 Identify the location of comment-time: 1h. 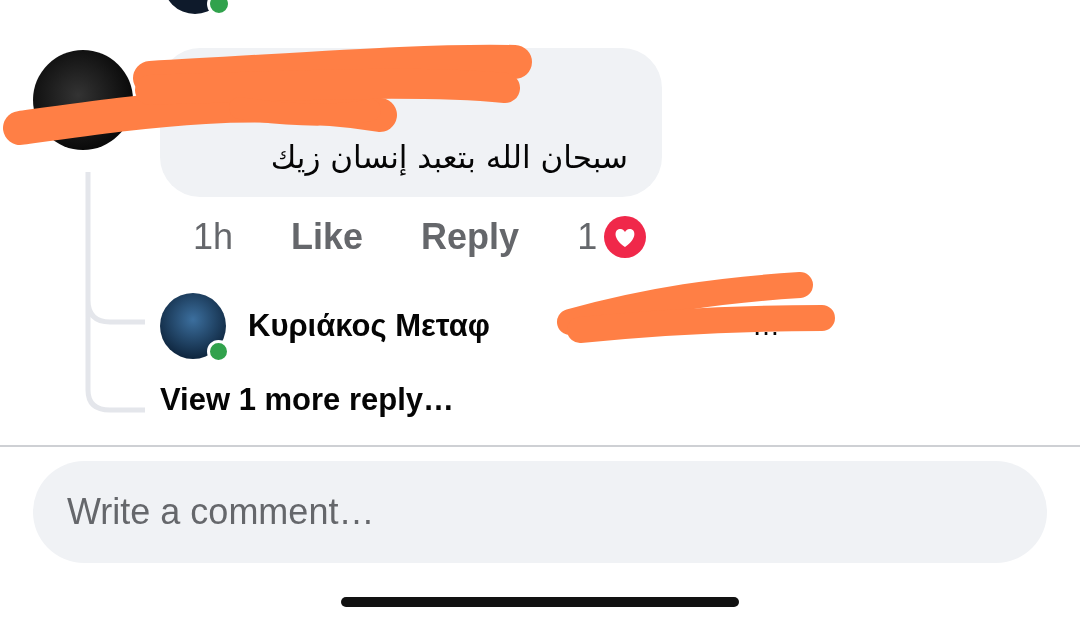
(213, 237).